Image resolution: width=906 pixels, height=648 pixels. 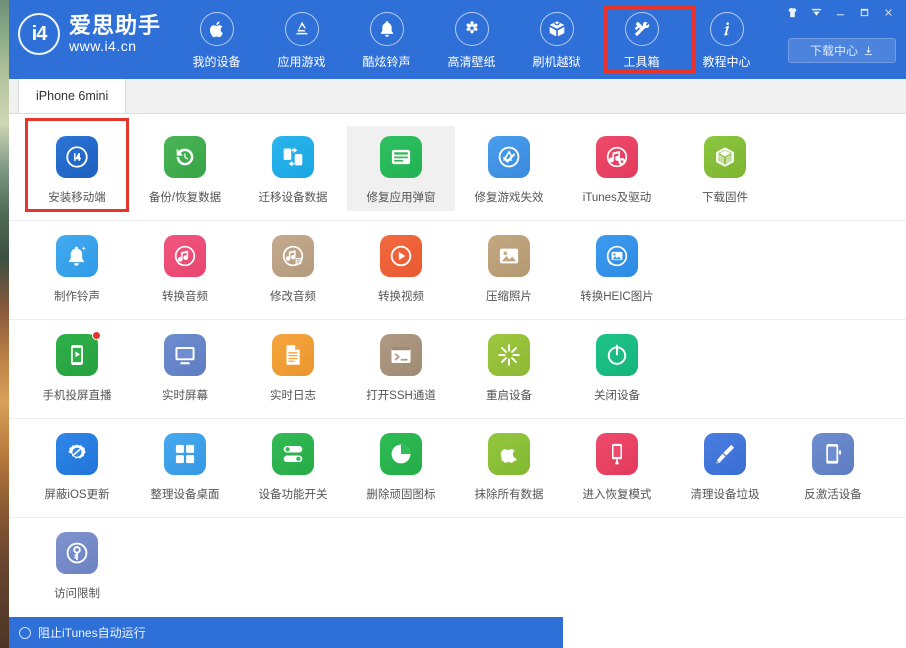 What do you see at coordinates (725, 495) in the screenshot?
I see `tool-item-label: 清理设备垃圾` at bounding box center [725, 495].